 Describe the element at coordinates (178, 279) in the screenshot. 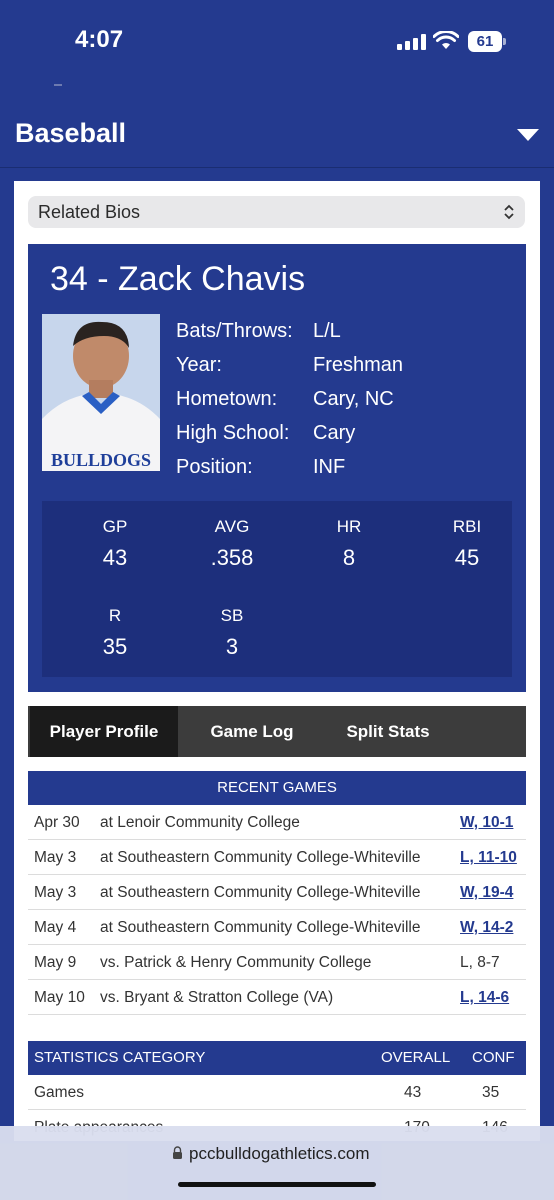

I see `player-name: 34 - Zack Chavis` at that location.